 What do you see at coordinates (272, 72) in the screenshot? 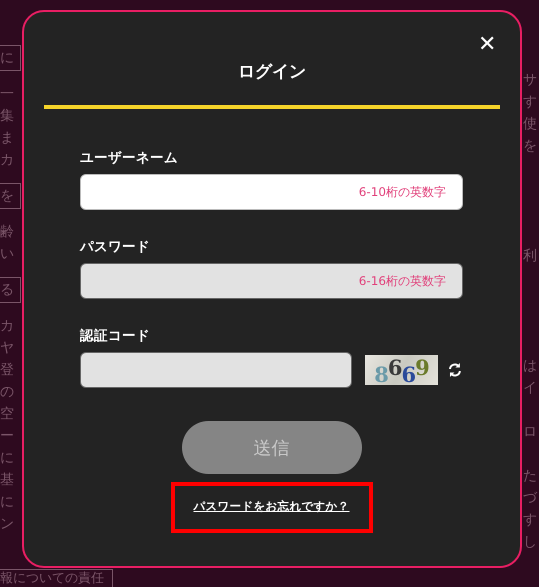
I see `dialog-title: ログイン` at bounding box center [272, 72].